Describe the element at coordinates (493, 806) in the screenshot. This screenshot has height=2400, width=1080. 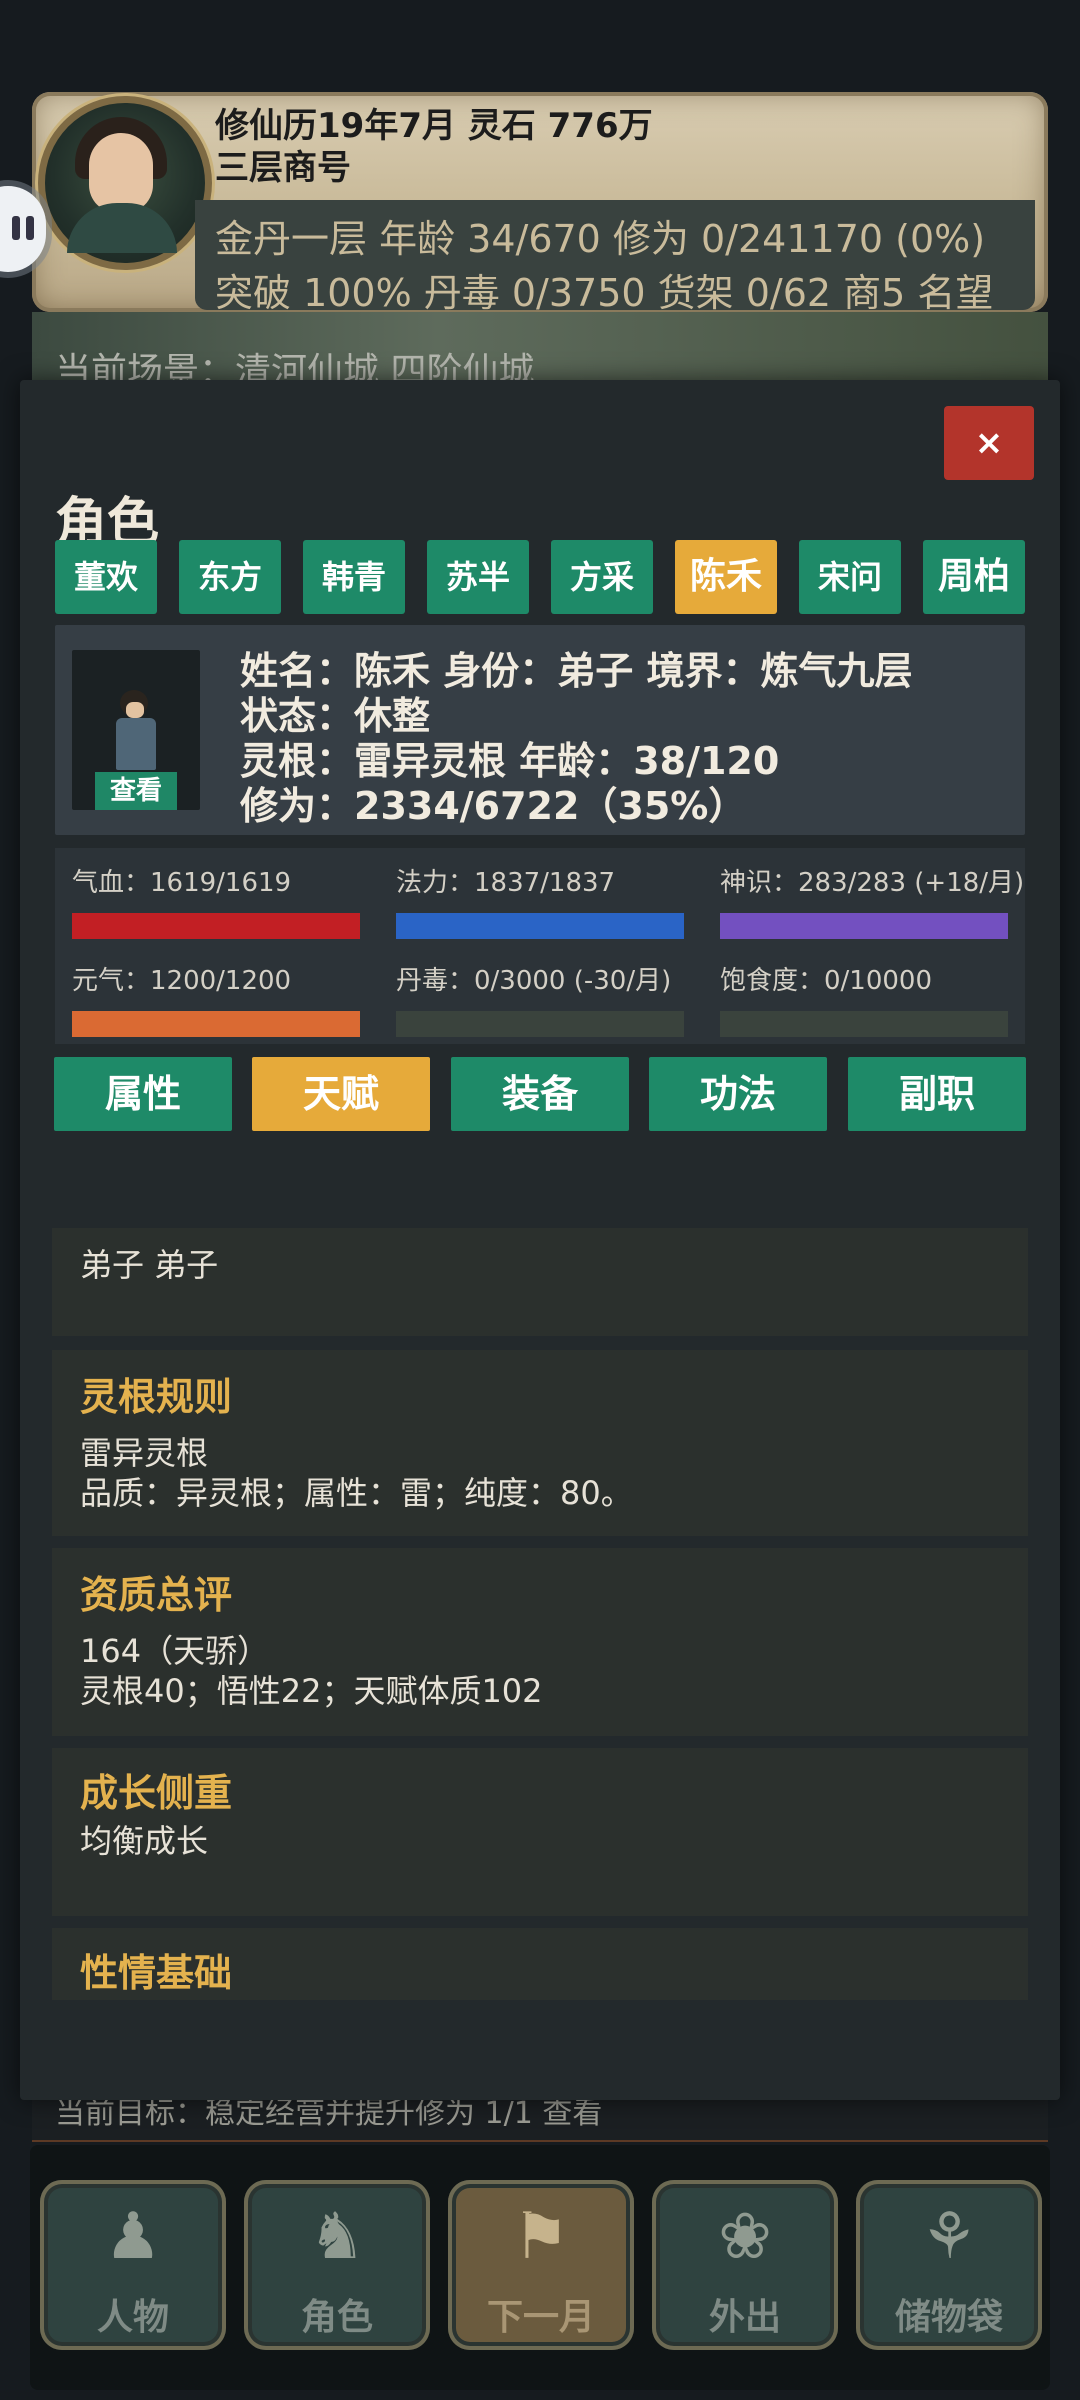
I see `info-cultivation: 修为：2334/6722（35%）` at that location.